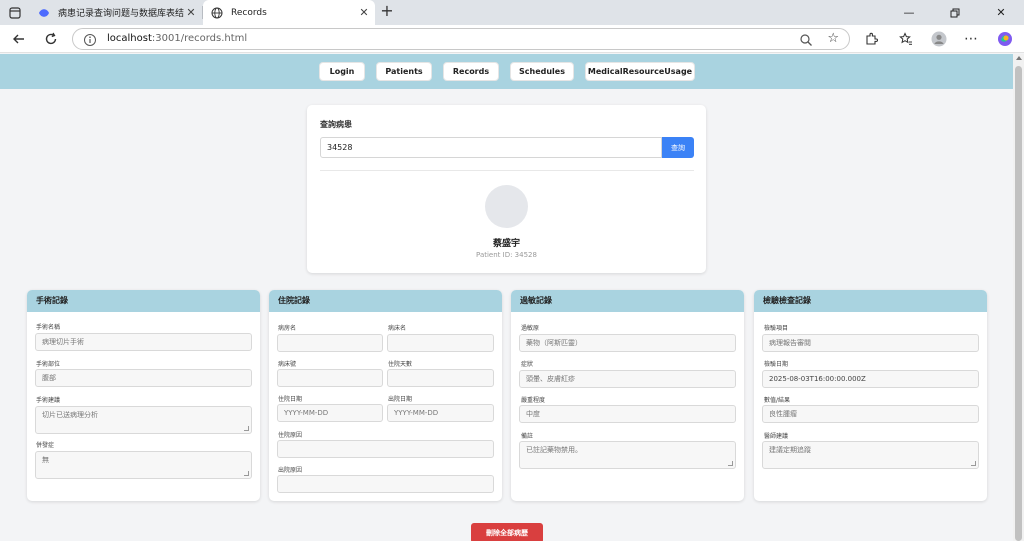 The height and width of the screenshot is (541, 1024). I want to click on surgery-name-label: 手術名稱, so click(48, 327).